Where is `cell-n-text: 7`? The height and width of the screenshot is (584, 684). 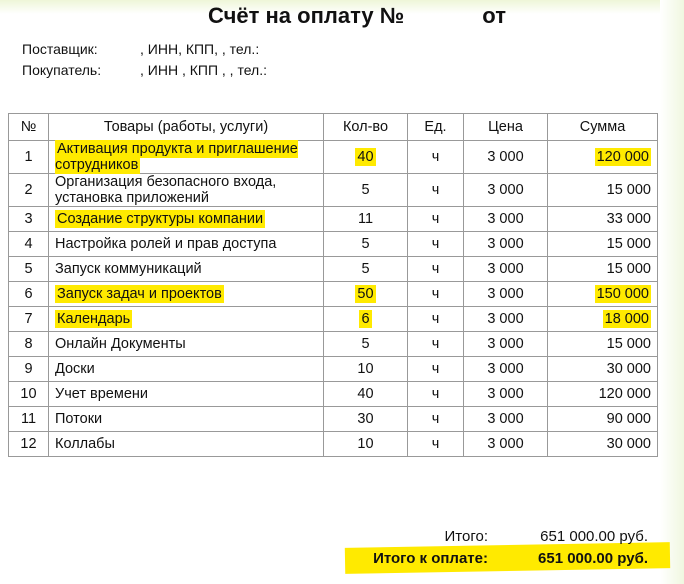
cell-n-text: 7 is located at coordinates (28, 319).